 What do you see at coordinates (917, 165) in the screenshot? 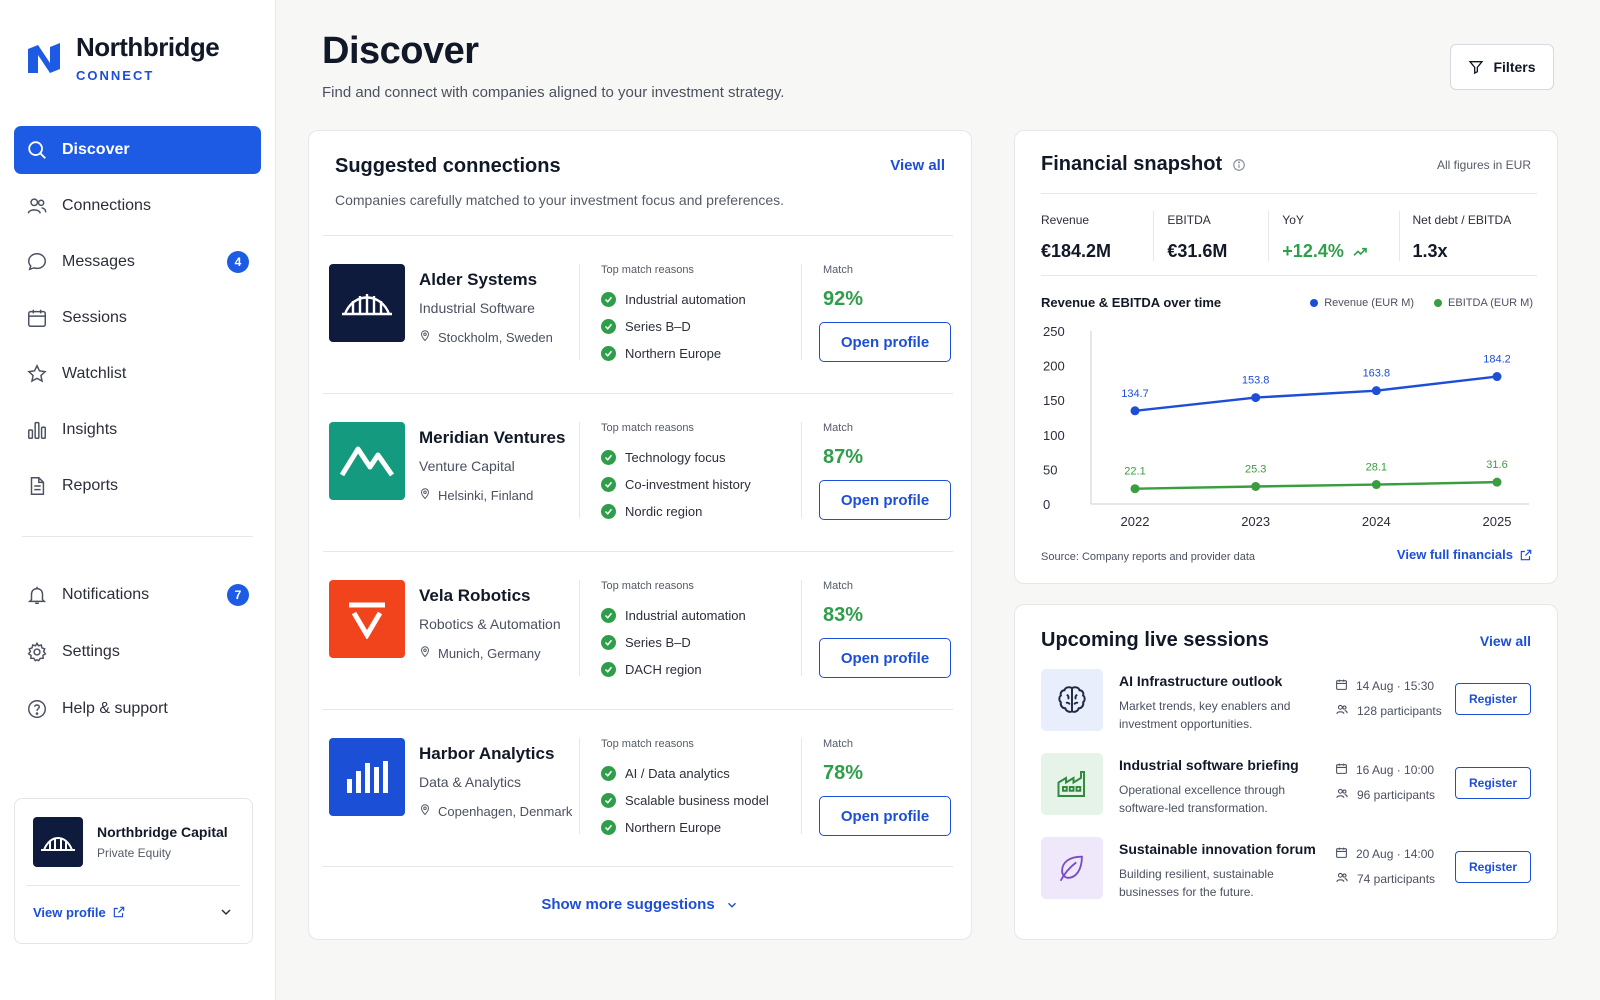
I see `suggested-view-all-link: View all` at bounding box center [917, 165].